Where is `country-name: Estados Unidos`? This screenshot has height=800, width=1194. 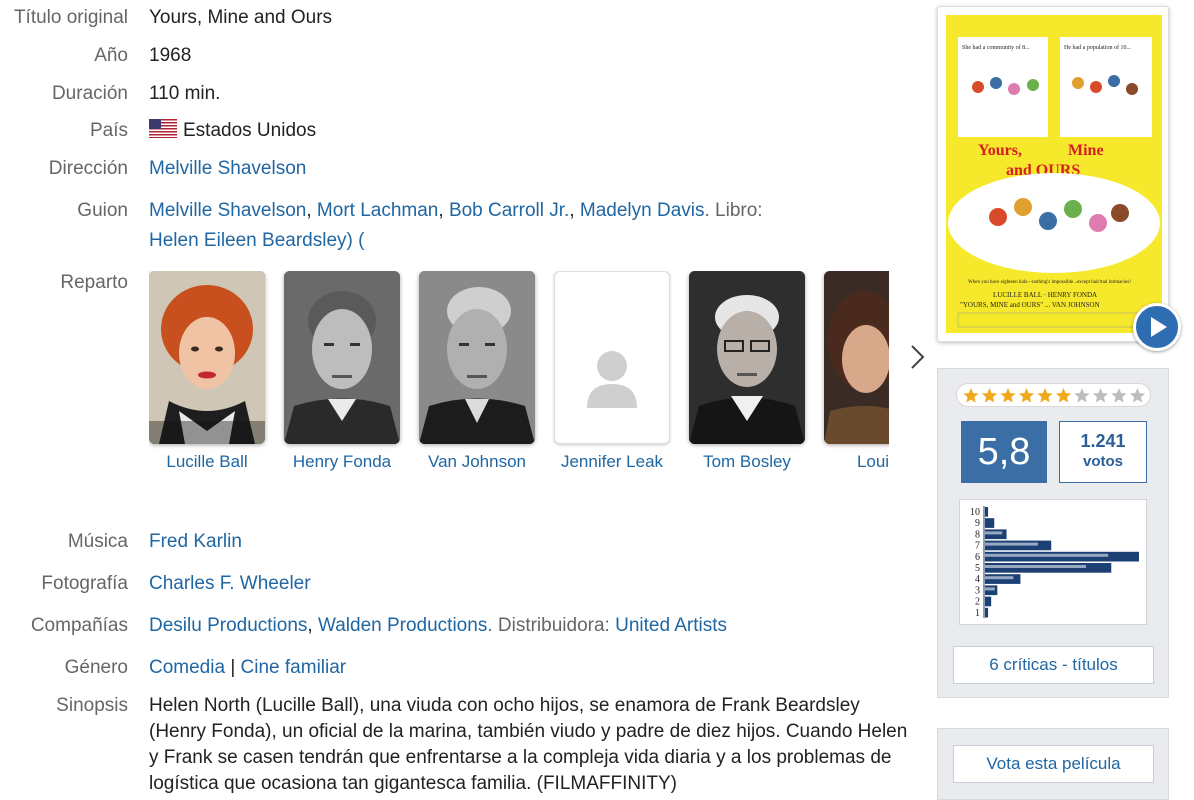
country-name: Estados Unidos is located at coordinates (250, 130).